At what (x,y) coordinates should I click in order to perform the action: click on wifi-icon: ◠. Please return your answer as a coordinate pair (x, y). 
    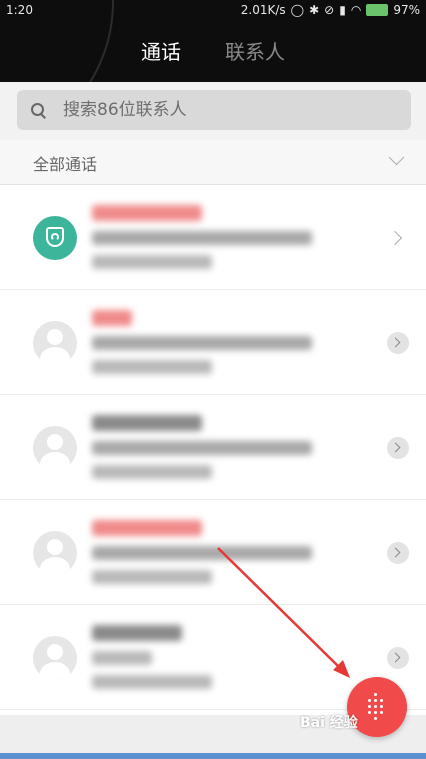
    Looking at the image, I should click on (356, 10).